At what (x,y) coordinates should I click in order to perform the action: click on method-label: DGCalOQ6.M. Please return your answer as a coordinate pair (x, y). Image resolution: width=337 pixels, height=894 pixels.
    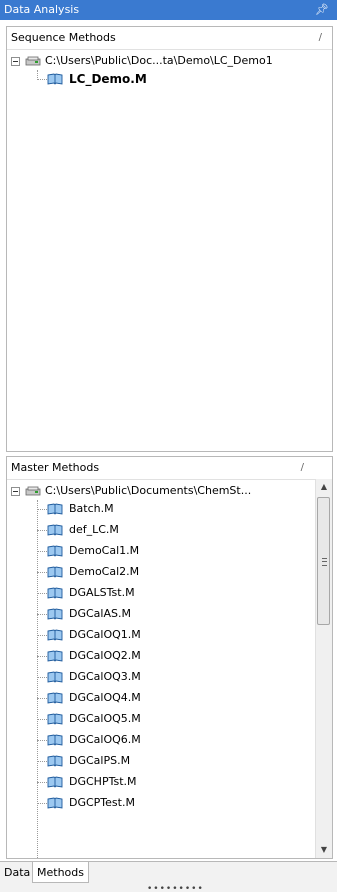
    Looking at the image, I should click on (105, 739).